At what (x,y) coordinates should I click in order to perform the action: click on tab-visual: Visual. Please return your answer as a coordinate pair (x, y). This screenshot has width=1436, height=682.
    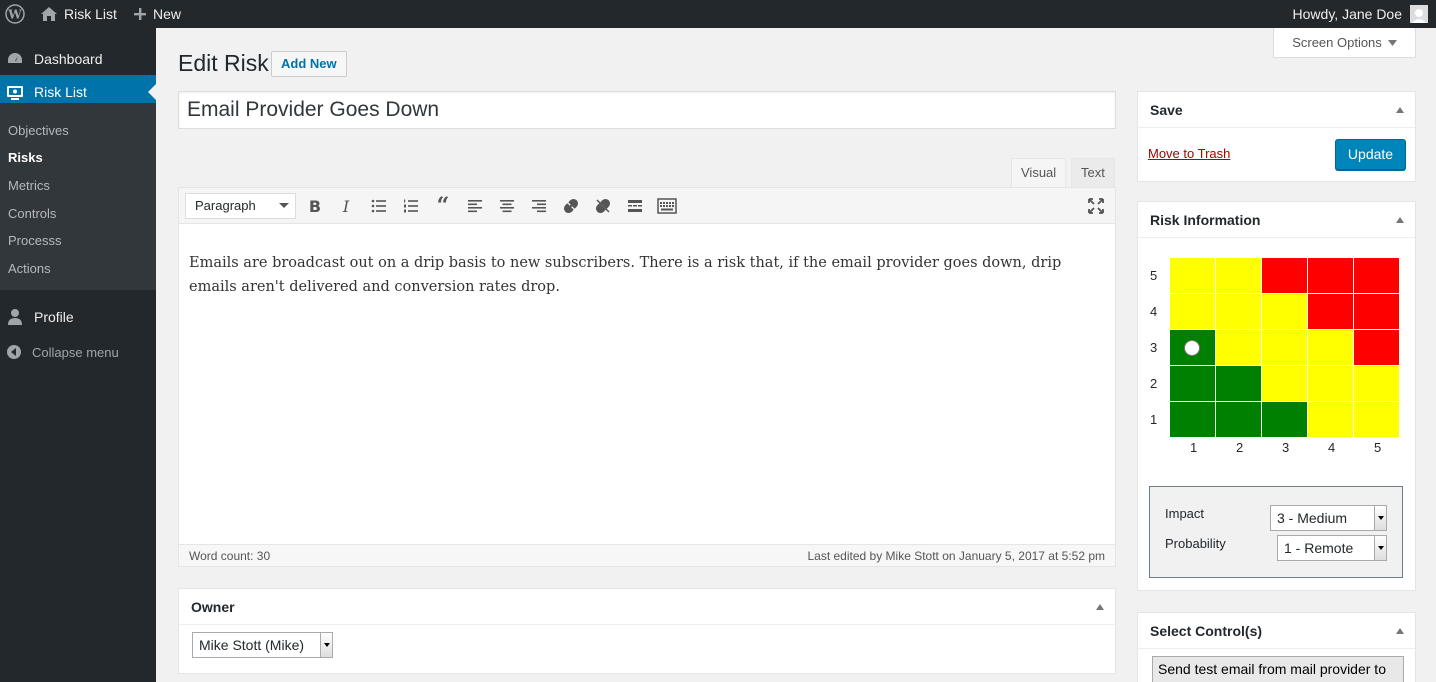
    Looking at the image, I should click on (1039, 172).